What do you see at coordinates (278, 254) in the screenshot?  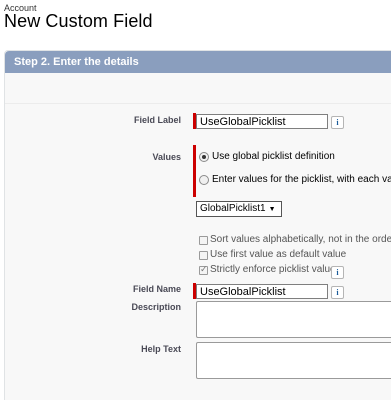 I see `first-default-label: Use first value as default value` at bounding box center [278, 254].